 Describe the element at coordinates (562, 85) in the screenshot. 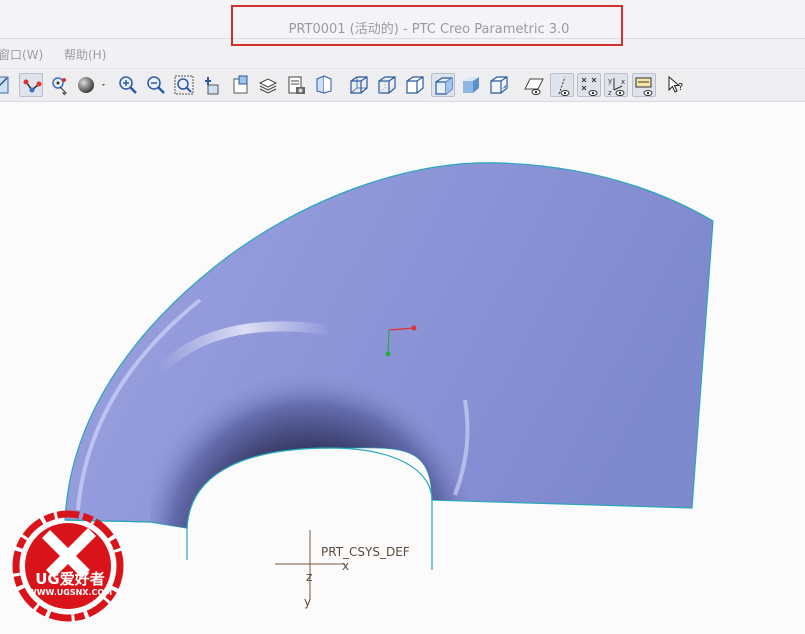

I see `axis-display-icon` at that location.